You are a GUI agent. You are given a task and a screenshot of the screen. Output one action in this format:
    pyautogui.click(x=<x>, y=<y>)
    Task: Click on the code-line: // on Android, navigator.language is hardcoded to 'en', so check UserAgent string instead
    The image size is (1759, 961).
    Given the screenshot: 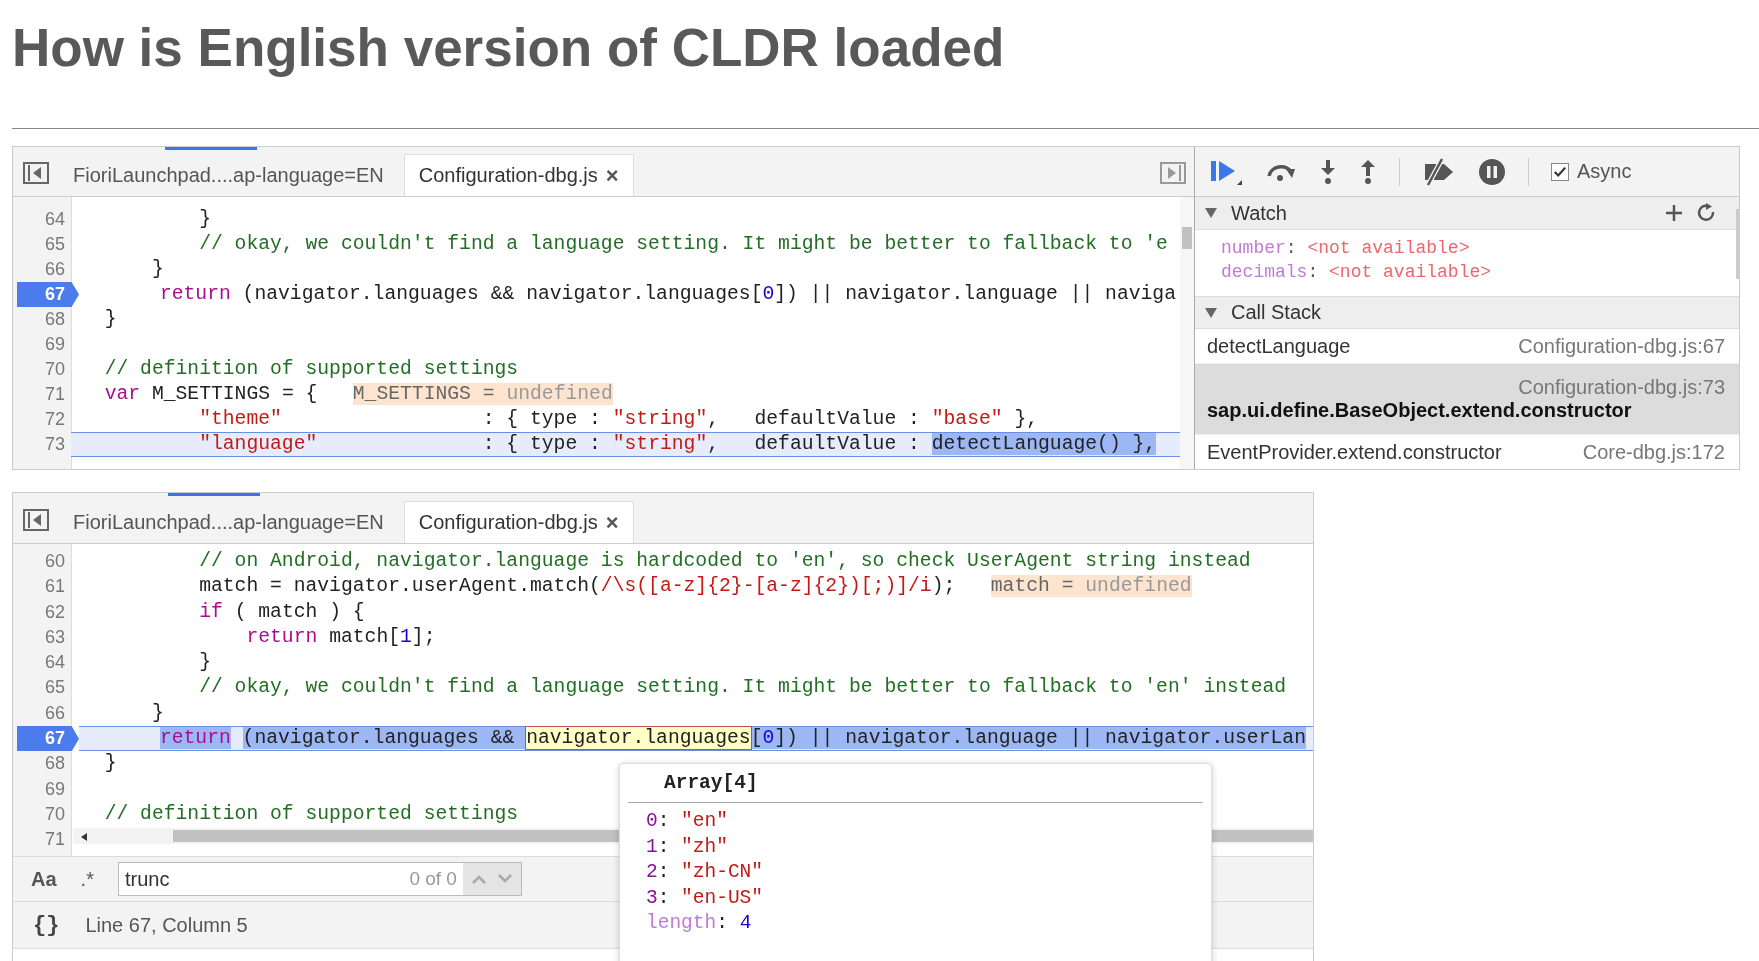 What is the action you would take?
    pyautogui.click(x=724, y=561)
    